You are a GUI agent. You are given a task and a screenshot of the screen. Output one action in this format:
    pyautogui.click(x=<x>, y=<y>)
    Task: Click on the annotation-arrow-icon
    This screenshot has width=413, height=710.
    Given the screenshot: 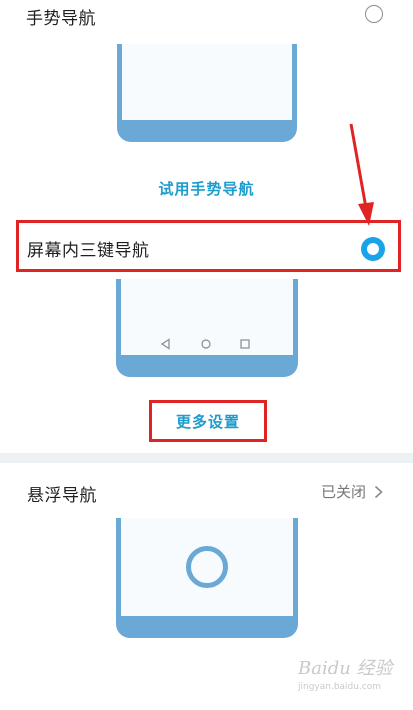 What is the action you would take?
    pyautogui.click(x=361, y=174)
    